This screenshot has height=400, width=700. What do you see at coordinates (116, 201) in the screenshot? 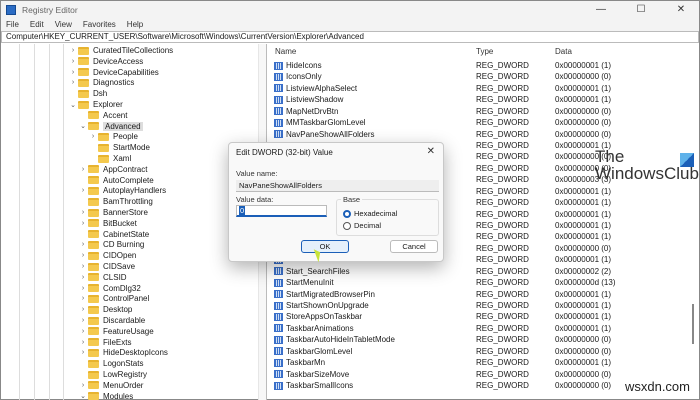
I see `tree-item: BamThrottling` at bounding box center [116, 201].